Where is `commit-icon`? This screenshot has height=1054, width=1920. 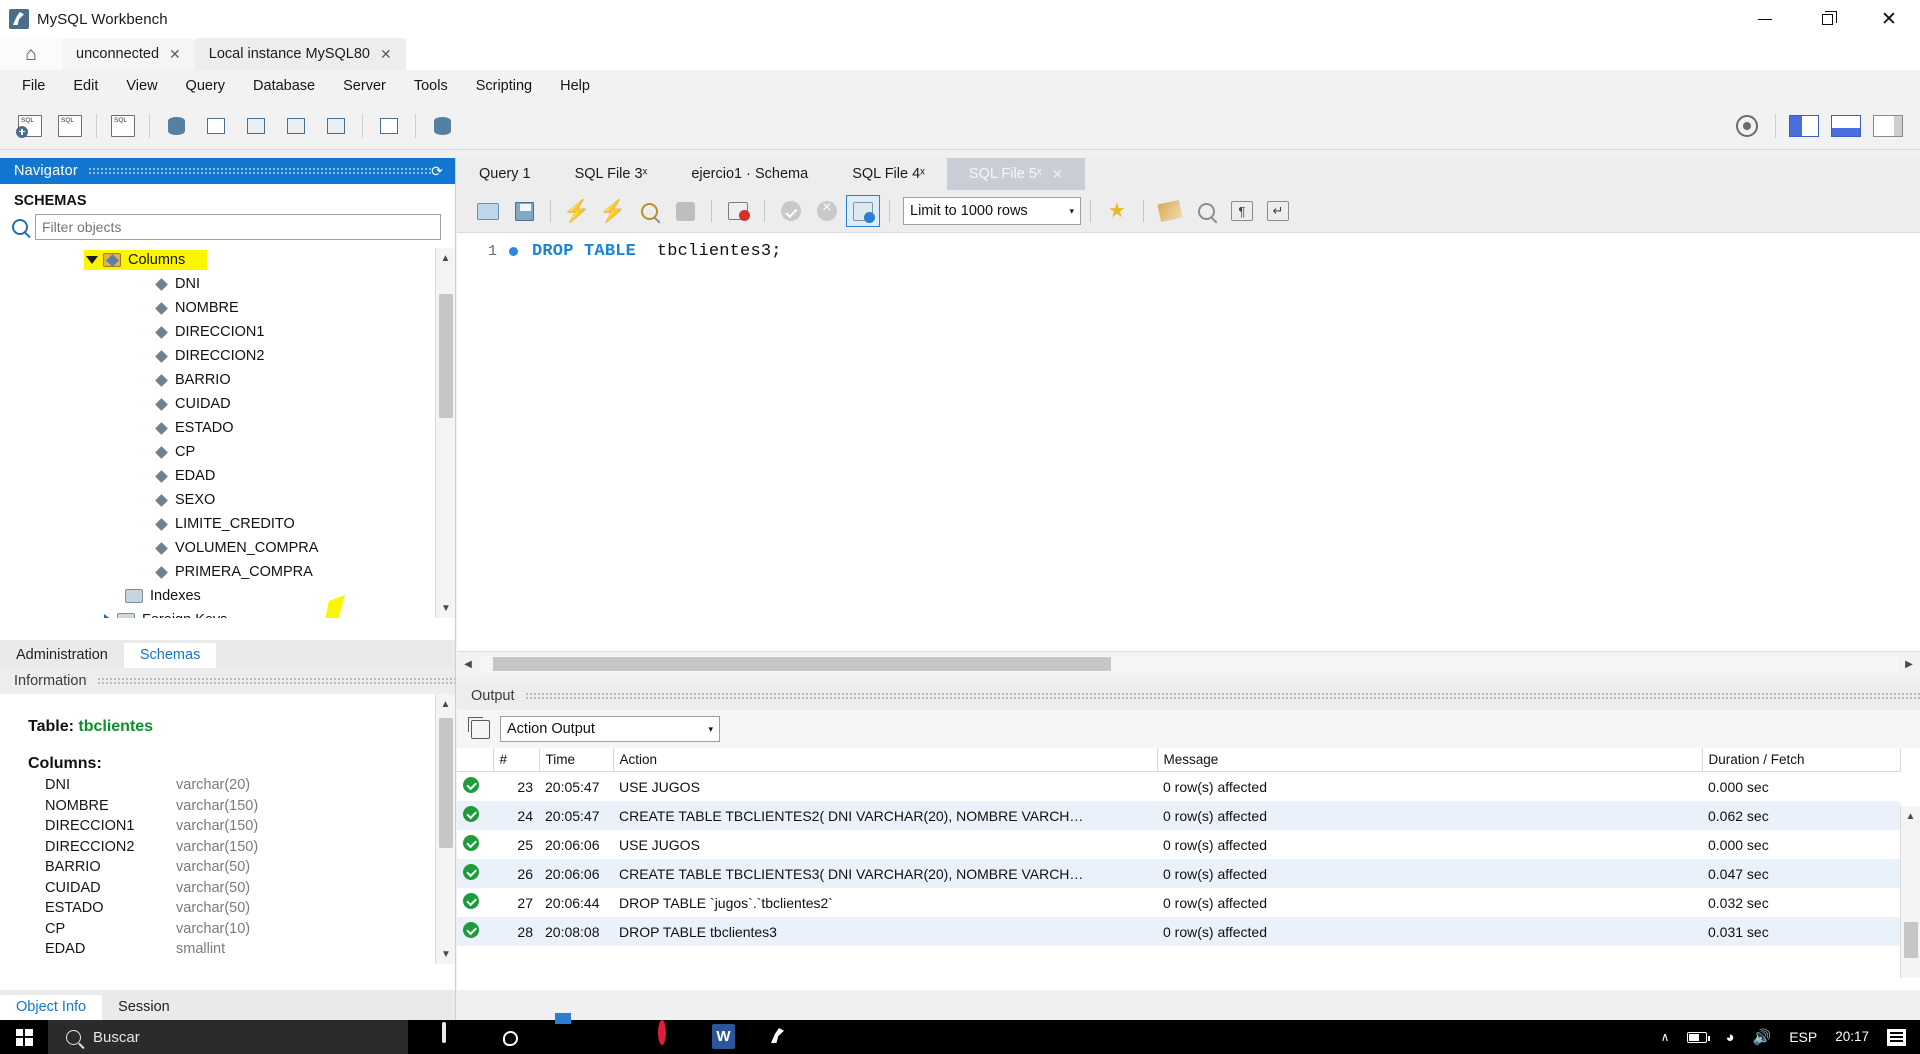
commit-icon is located at coordinates (791, 211).